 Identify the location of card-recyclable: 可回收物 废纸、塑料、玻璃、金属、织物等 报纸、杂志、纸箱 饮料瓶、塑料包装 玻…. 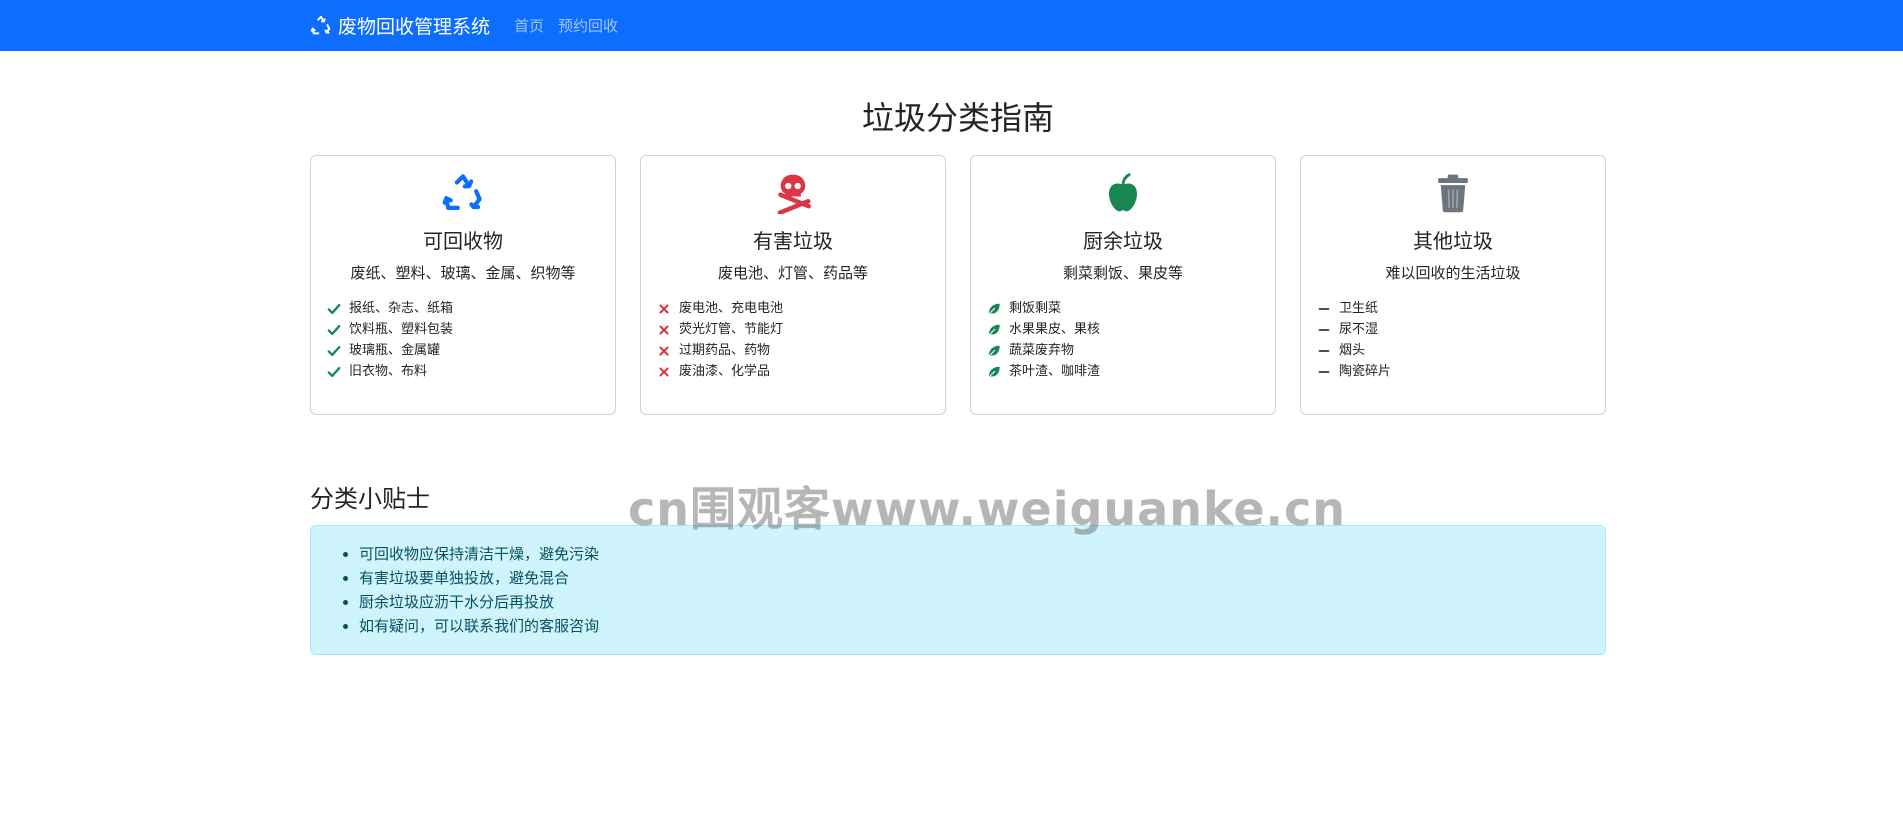
(463, 285).